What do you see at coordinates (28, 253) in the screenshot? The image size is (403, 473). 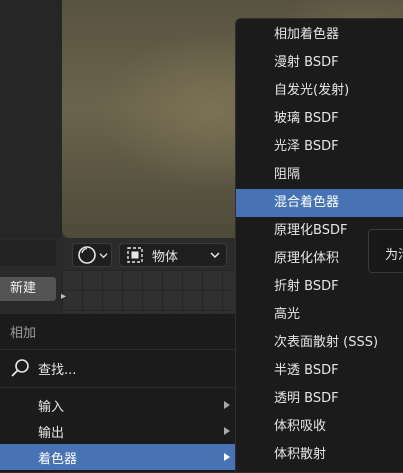 I see `properties-tab-strip` at bounding box center [28, 253].